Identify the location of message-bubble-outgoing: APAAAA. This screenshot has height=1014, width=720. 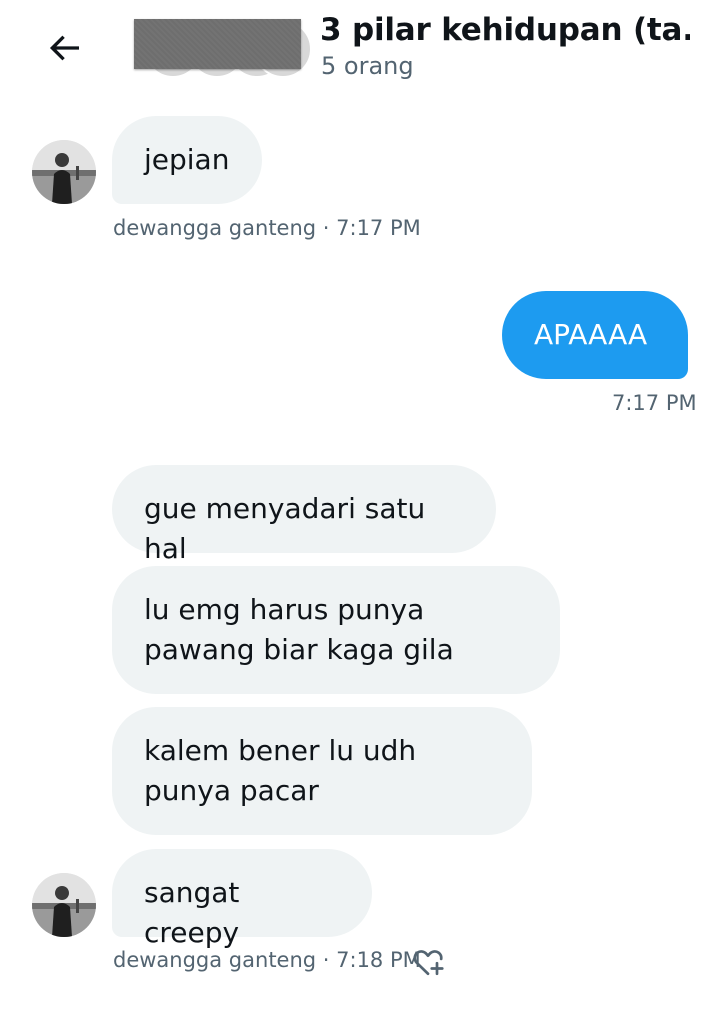
(595, 335).